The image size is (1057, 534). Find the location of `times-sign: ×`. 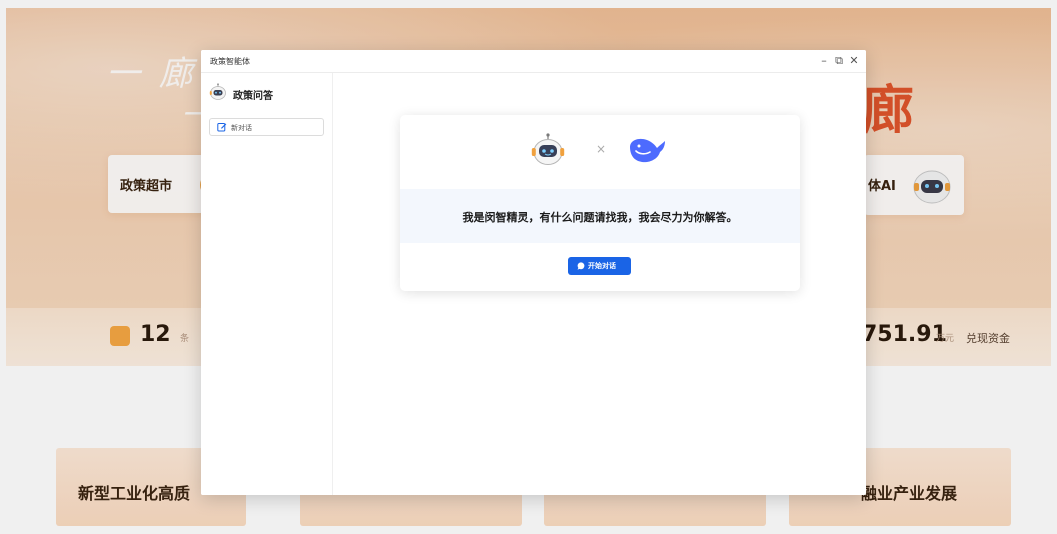

times-sign: × is located at coordinates (601, 149).